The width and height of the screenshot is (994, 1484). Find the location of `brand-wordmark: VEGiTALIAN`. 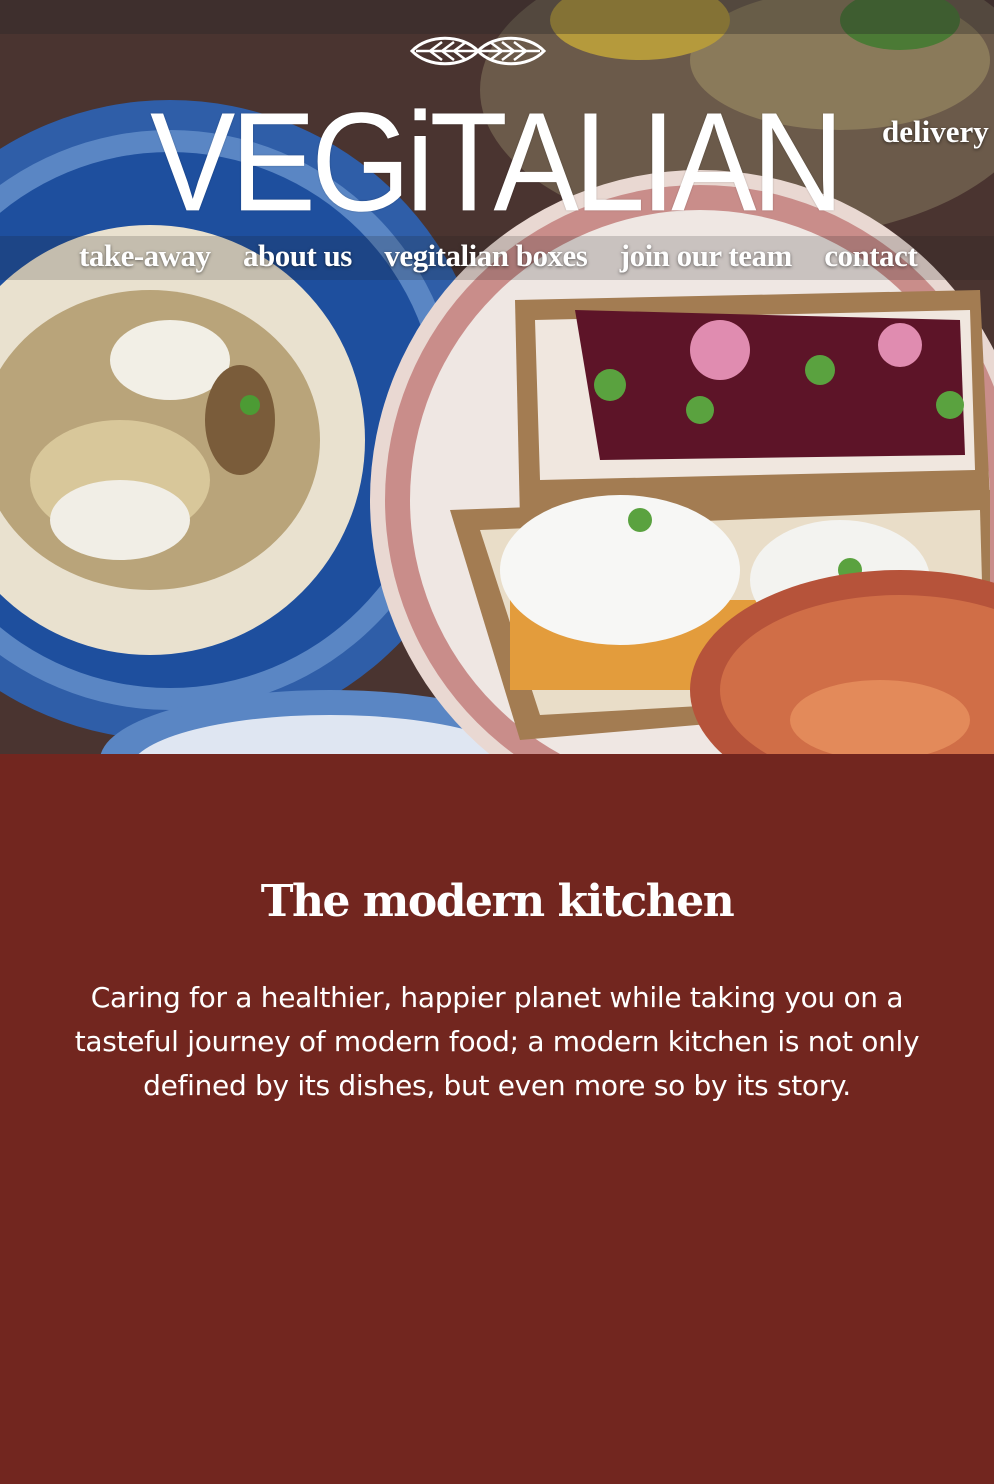

brand-wordmark: VEGiTALIAN is located at coordinates (497, 161).